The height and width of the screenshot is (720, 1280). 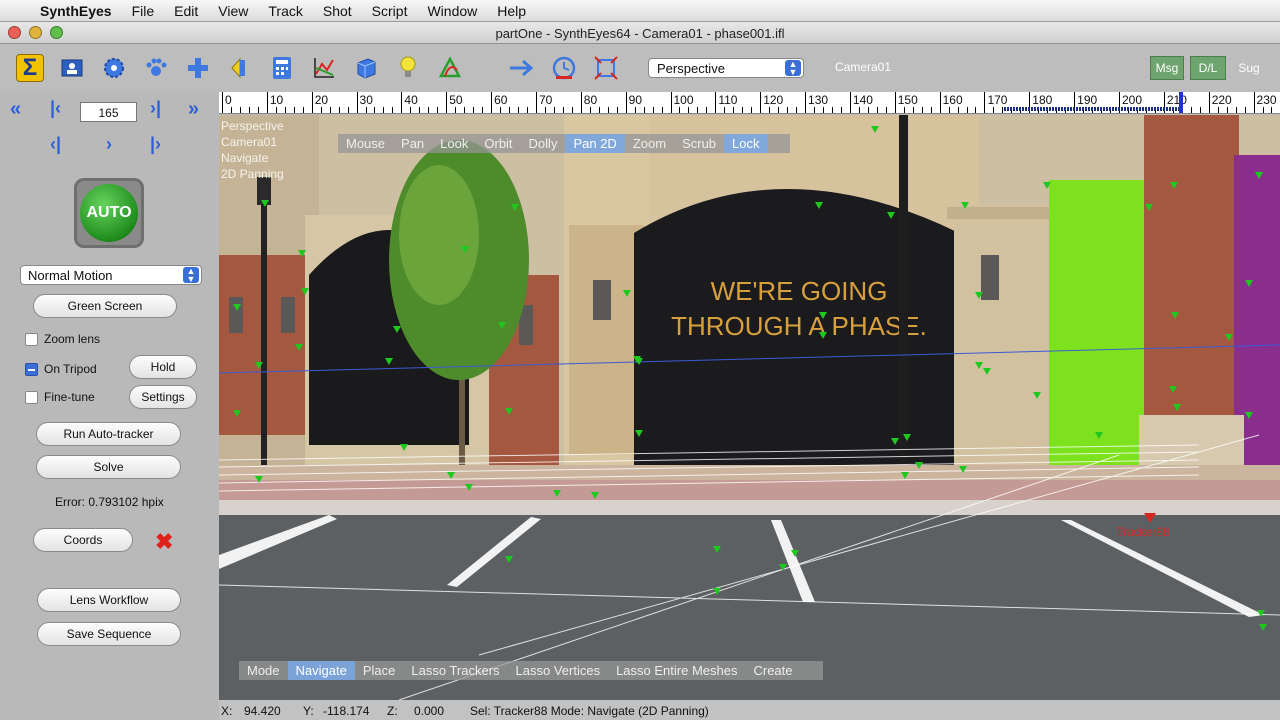 What do you see at coordinates (143, 11) in the screenshot?
I see `menu-file: File` at bounding box center [143, 11].